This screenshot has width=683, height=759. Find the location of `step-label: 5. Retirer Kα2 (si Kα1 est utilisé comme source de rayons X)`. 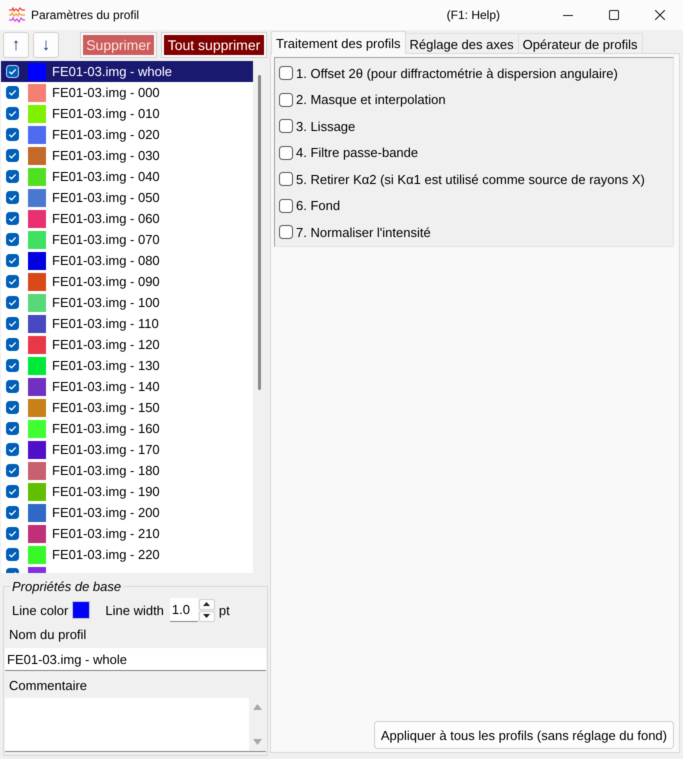

step-label: 5. Retirer Kα2 (si Kα1 est utilisé comme source de rayons X) is located at coordinates (470, 179).